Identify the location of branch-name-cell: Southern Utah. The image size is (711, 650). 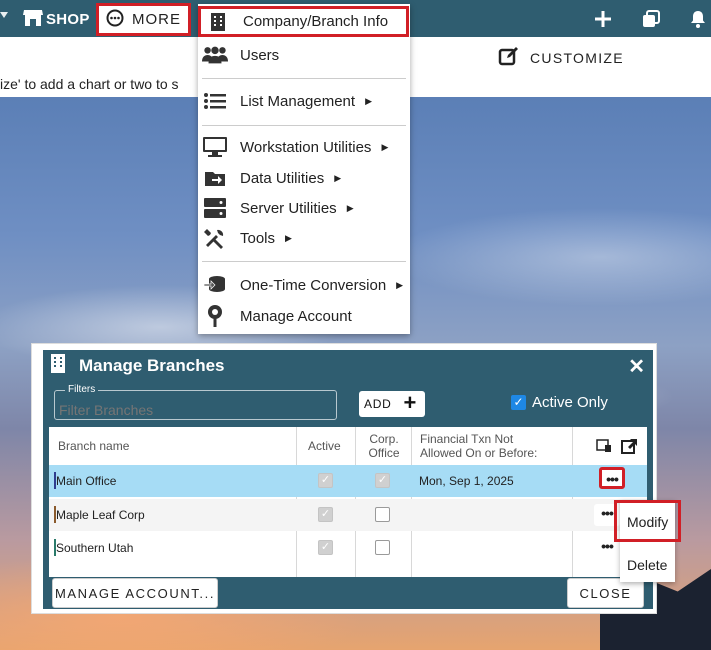
(95, 548).